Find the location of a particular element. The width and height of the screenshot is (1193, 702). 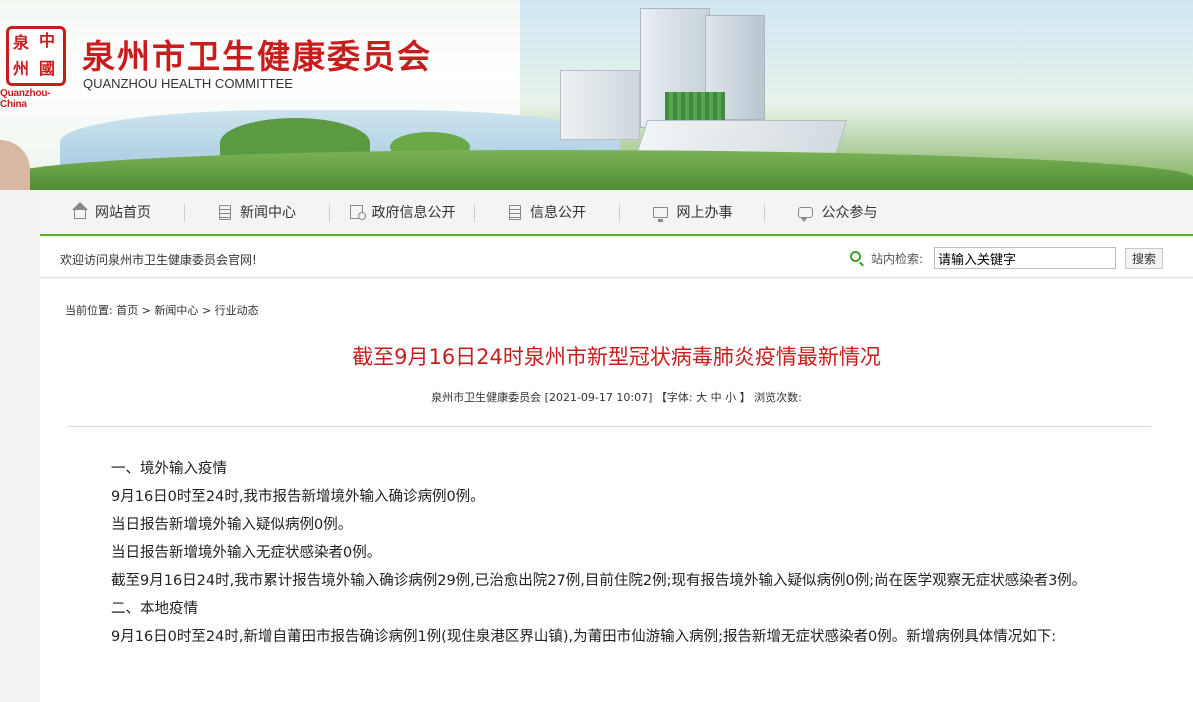

site-logo: 泉 中 州 國 Quanzhou-China is located at coordinates (38, 67).